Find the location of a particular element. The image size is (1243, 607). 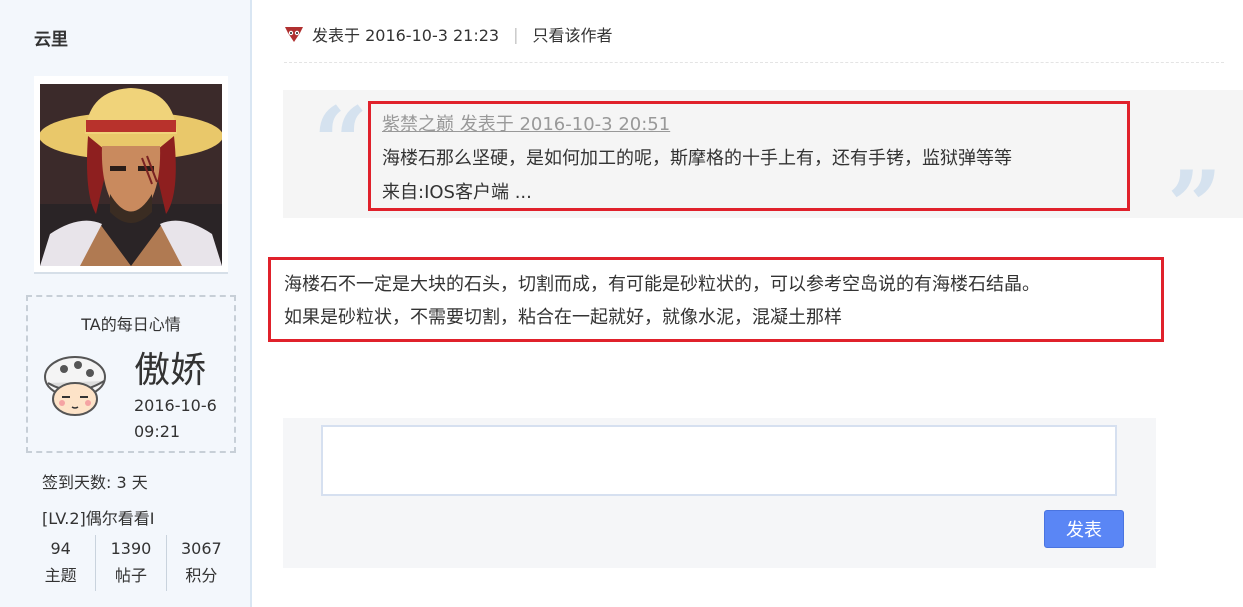

stat-topics: 94 主题 is located at coordinates (60, 563).